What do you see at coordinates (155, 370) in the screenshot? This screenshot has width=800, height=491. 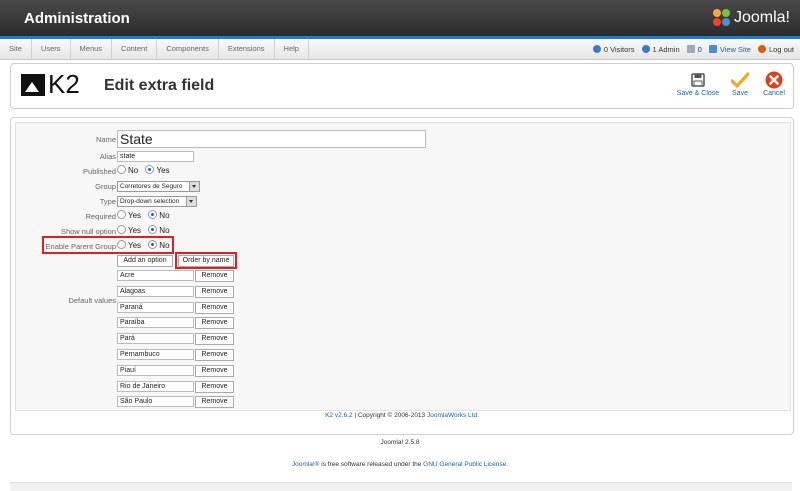 I see `option-value-input: Piauí` at bounding box center [155, 370].